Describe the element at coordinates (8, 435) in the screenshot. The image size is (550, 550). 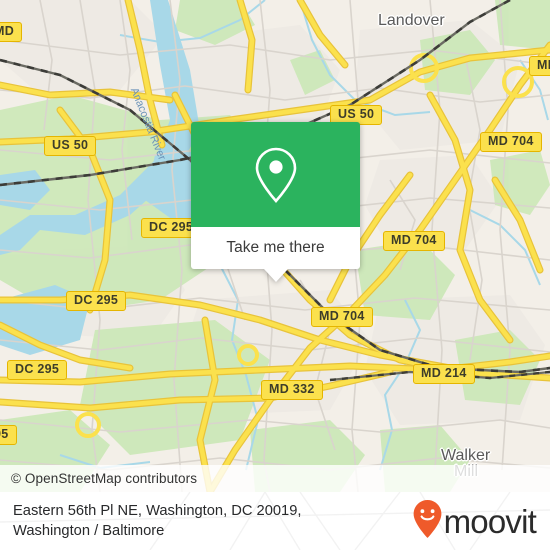
I see `route-shield-dc295-edge-left: 95` at that location.